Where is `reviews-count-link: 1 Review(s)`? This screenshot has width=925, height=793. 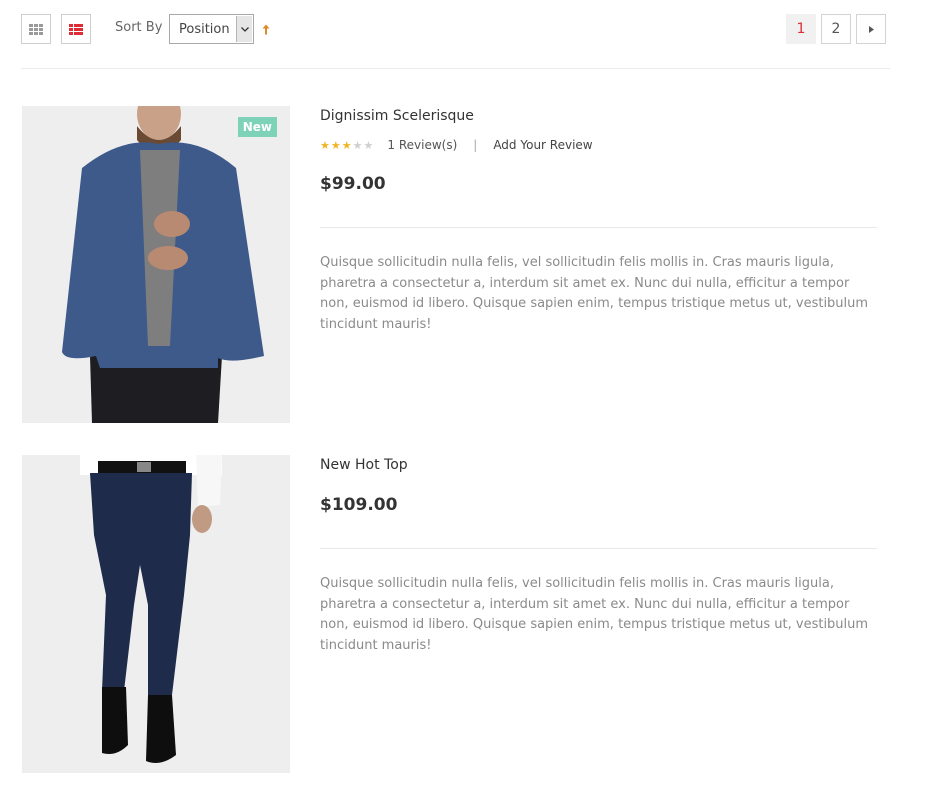
reviews-count-link: 1 Review(s) is located at coordinates (422, 145).